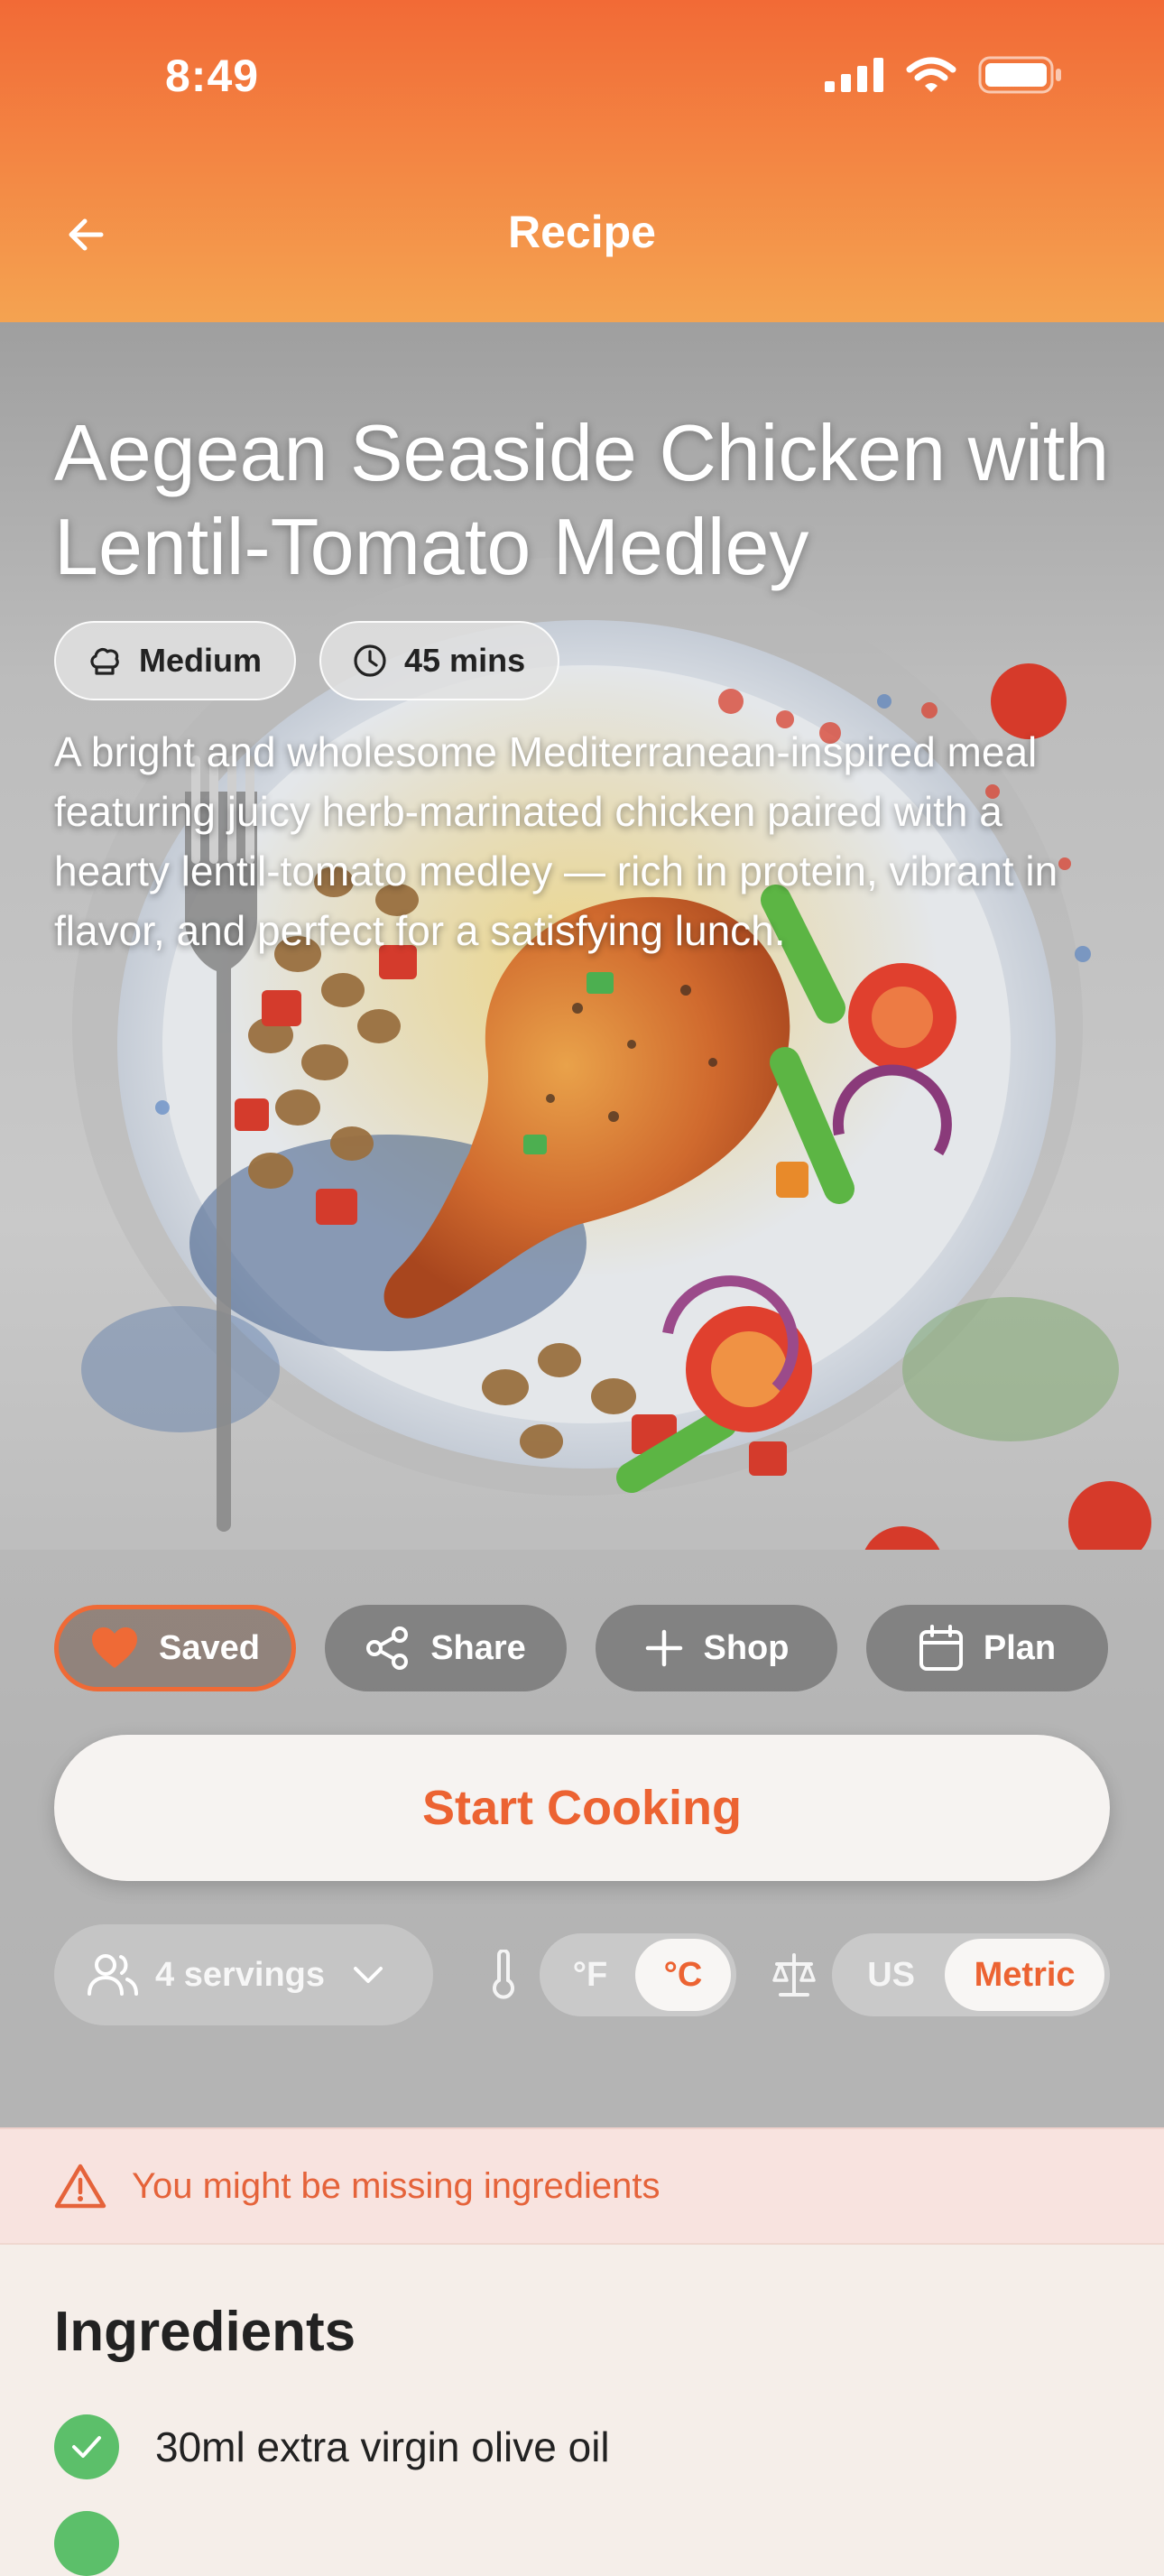 Image resolution: width=1164 pixels, height=2576 pixels. I want to click on unit-us-option: US, so click(891, 1975).